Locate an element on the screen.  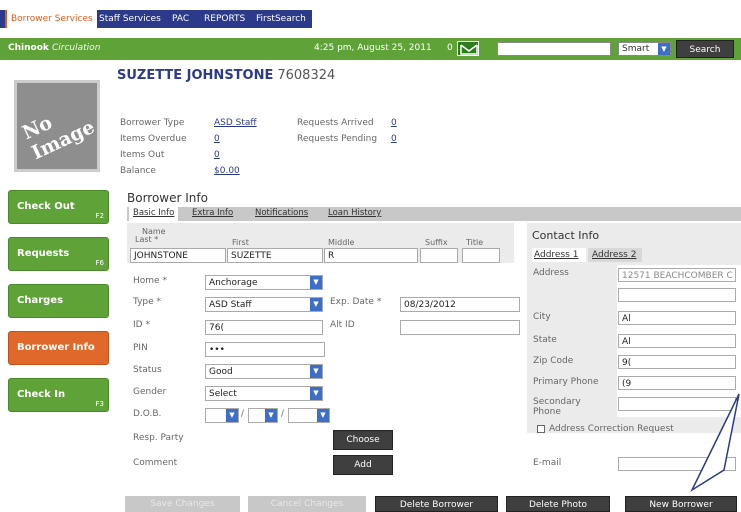
tab-pac: PAC is located at coordinates (180, 19).